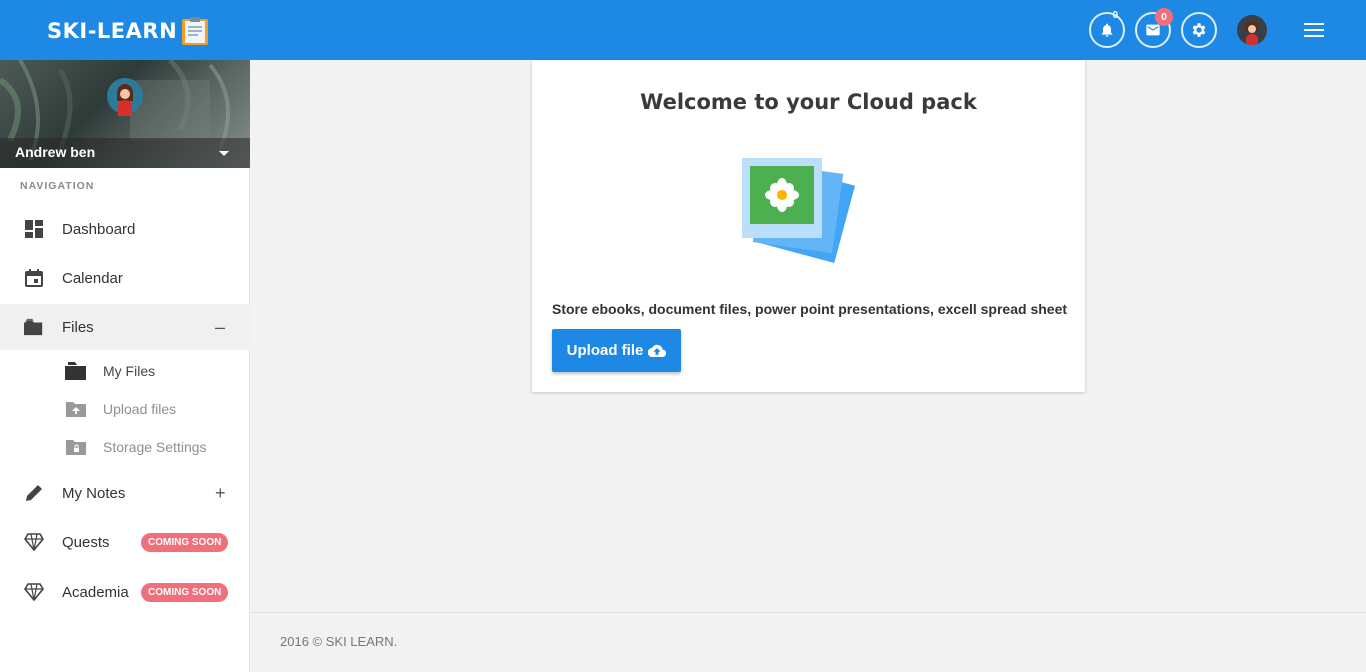  What do you see at coordinates (220, 327) in the screenshot?
I see `collapse-icon: –` at bounding box center [220, 327].